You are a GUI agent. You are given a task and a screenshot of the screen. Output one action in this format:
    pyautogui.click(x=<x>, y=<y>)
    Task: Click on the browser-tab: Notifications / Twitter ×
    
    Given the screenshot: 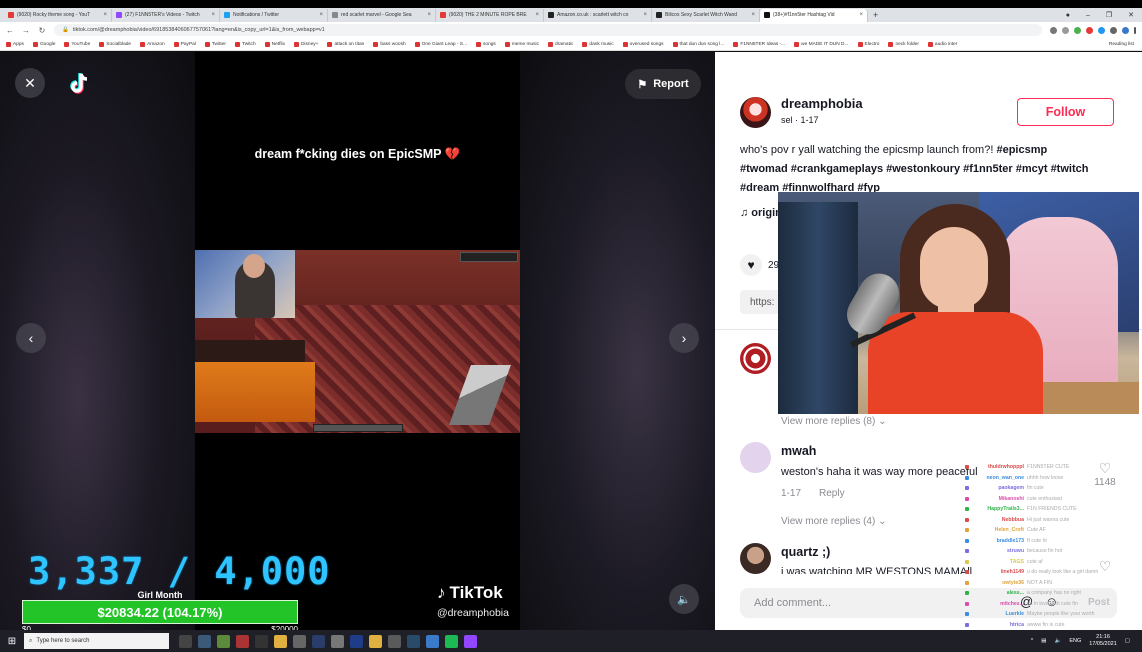 What is the action you would take?
    pyautogui.click(x=274, y=15)
    